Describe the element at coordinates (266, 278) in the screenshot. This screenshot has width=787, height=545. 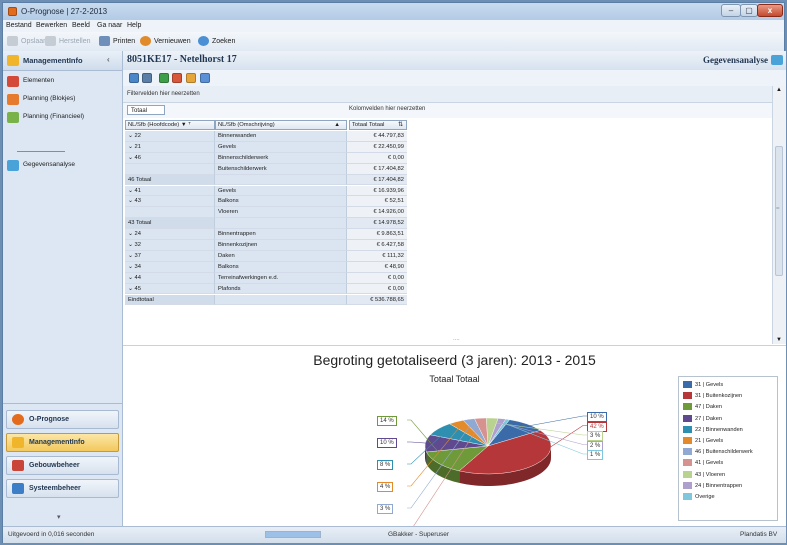
I see `table-row: ⌄ 44 Terreinafwerkingen e.d. € 0,00` at that location.